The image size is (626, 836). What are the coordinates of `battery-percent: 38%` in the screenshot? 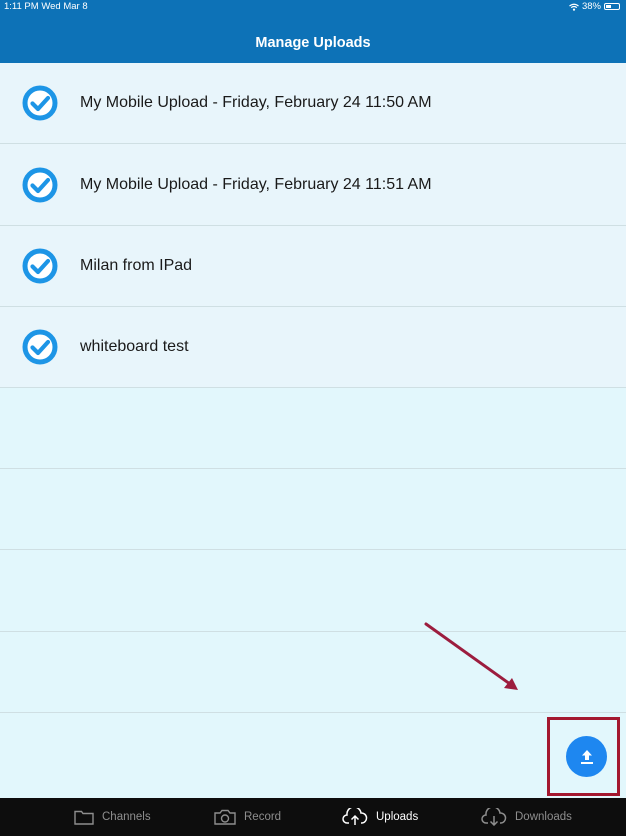 It's located at (591, 6).